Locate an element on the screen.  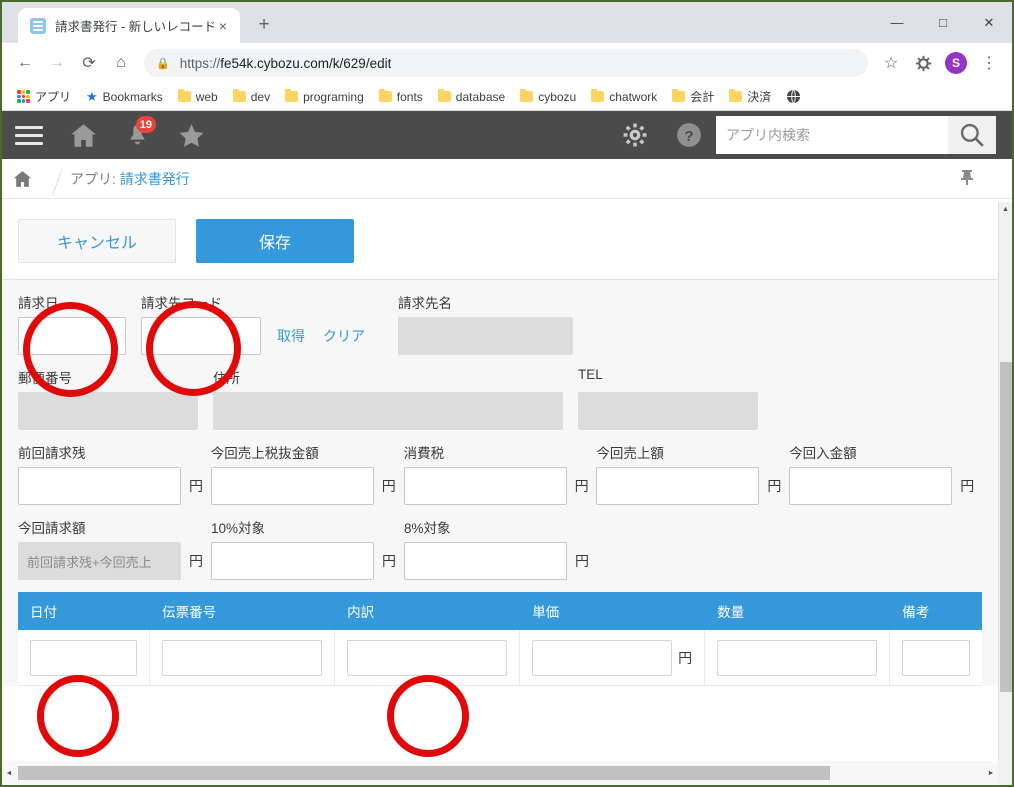
bookmark-fonts: fonts is located at coordinates (401, 97).